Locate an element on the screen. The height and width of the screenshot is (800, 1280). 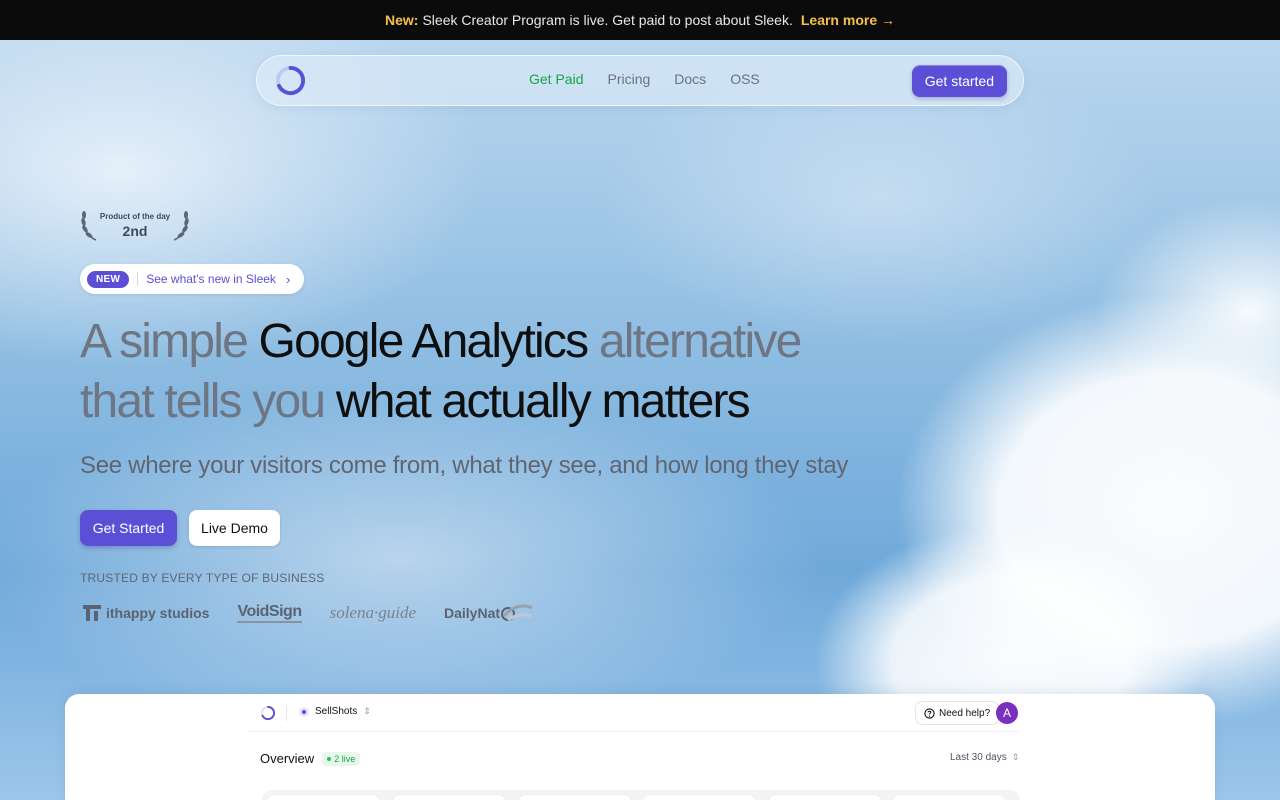
project-selector: SellShots ⇕ is located at coordinates (335, 711).